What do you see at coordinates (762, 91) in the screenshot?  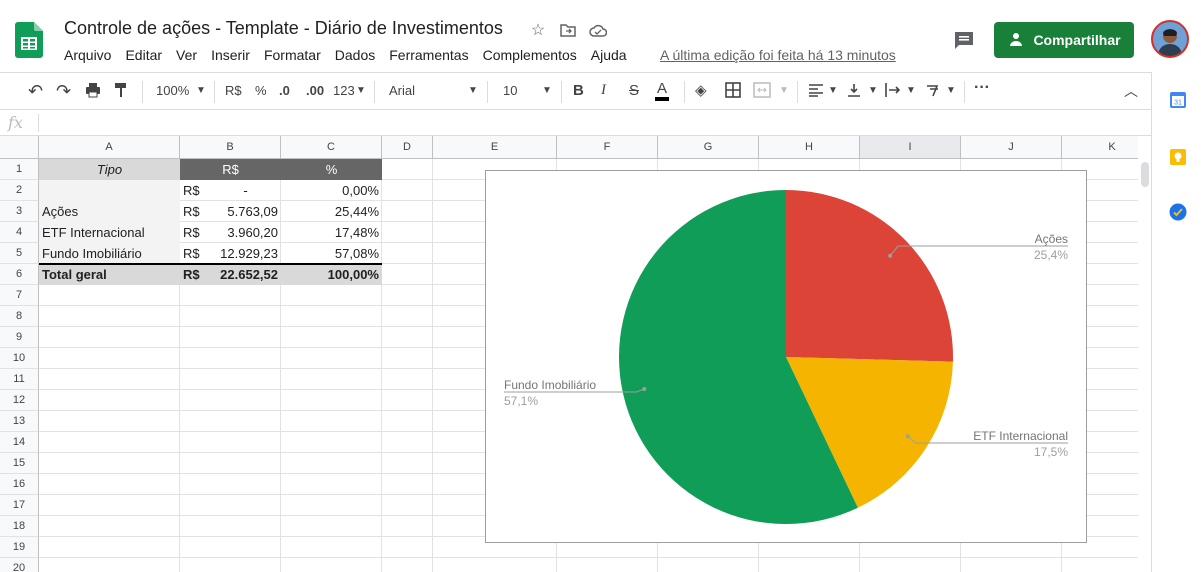 I see `merge-cells-icon` at bounding box center [762, 91].